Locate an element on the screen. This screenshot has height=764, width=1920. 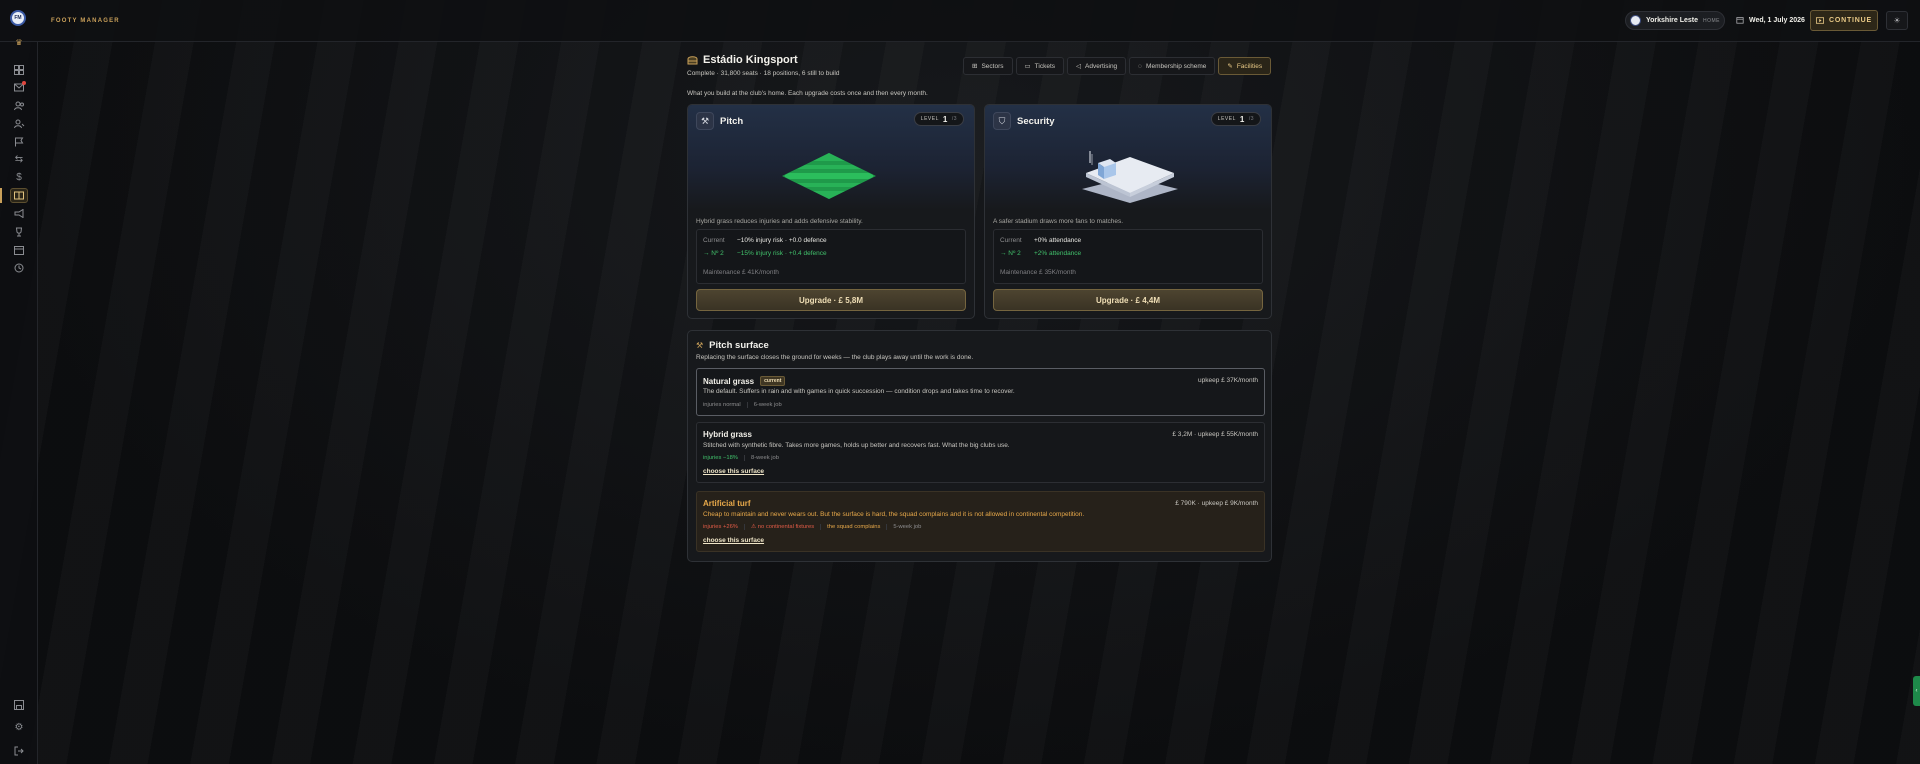
tab-advertising: ◁ Advertising is located at coordinates (1097, 66).